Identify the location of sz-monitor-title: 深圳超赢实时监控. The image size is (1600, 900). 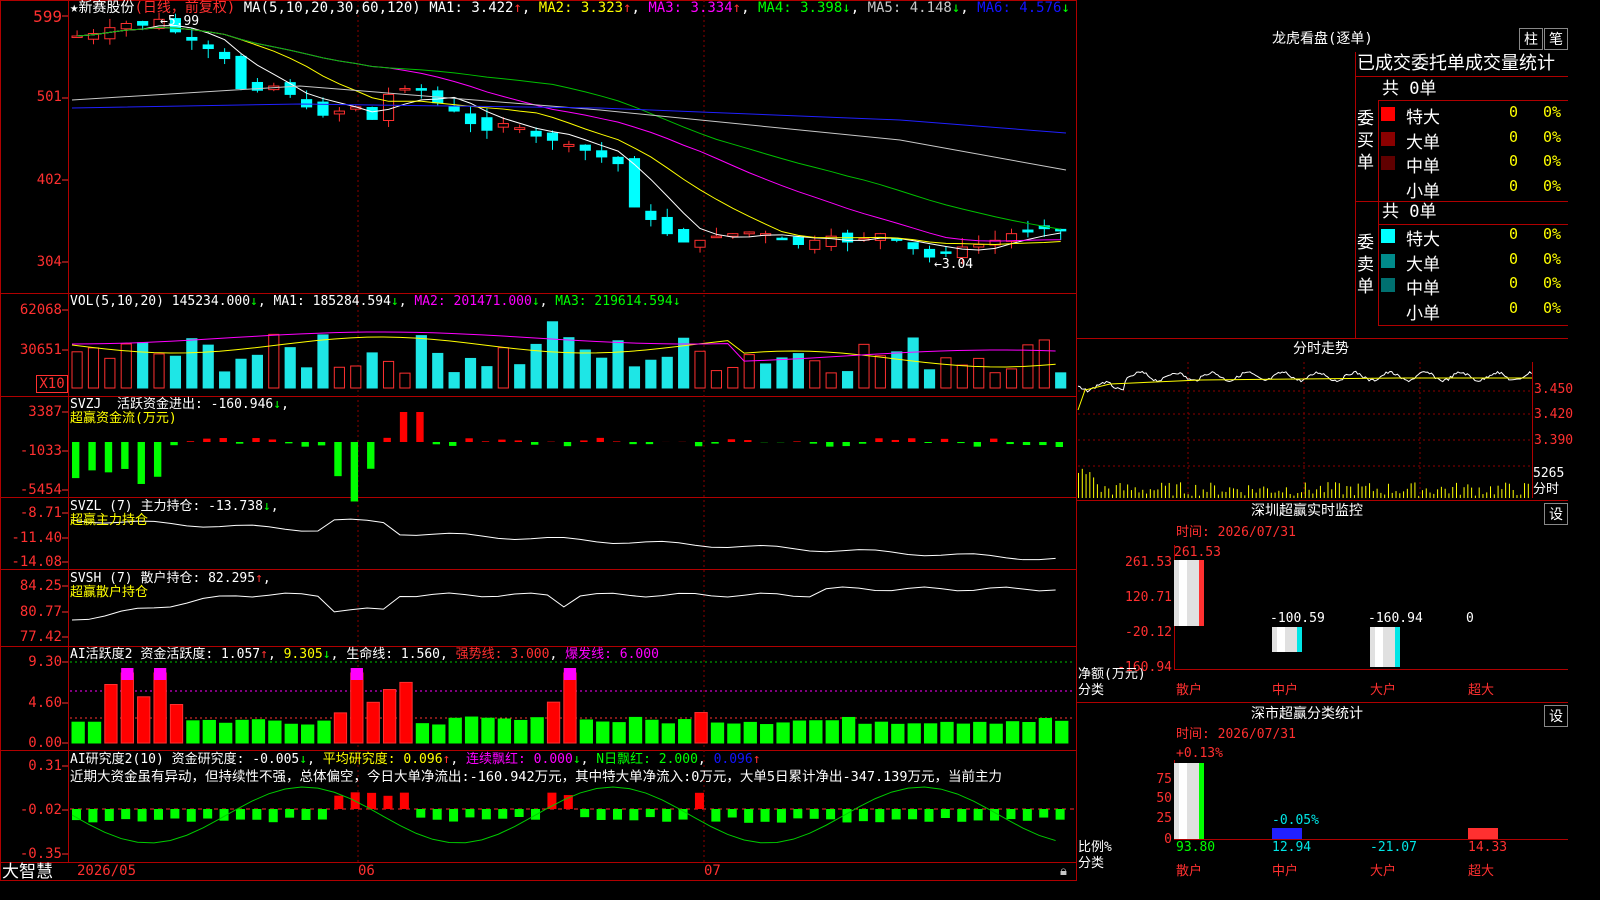
(1307, 511).